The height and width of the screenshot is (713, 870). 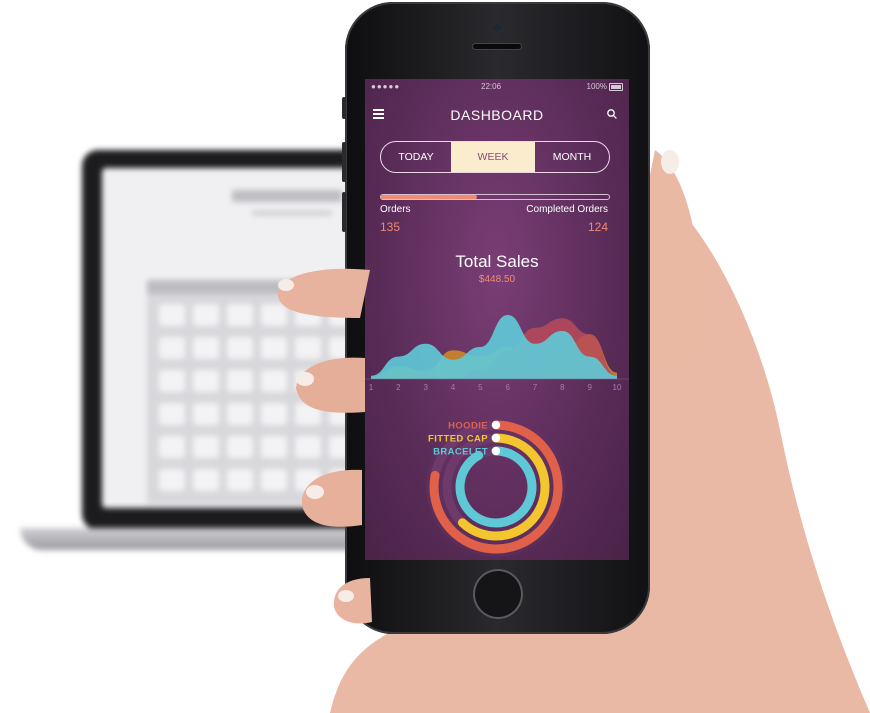 What do you see at coordinates (429, 197) in the screenshot?
I see `orders-progress-fill` at bounding box center [429, 197].